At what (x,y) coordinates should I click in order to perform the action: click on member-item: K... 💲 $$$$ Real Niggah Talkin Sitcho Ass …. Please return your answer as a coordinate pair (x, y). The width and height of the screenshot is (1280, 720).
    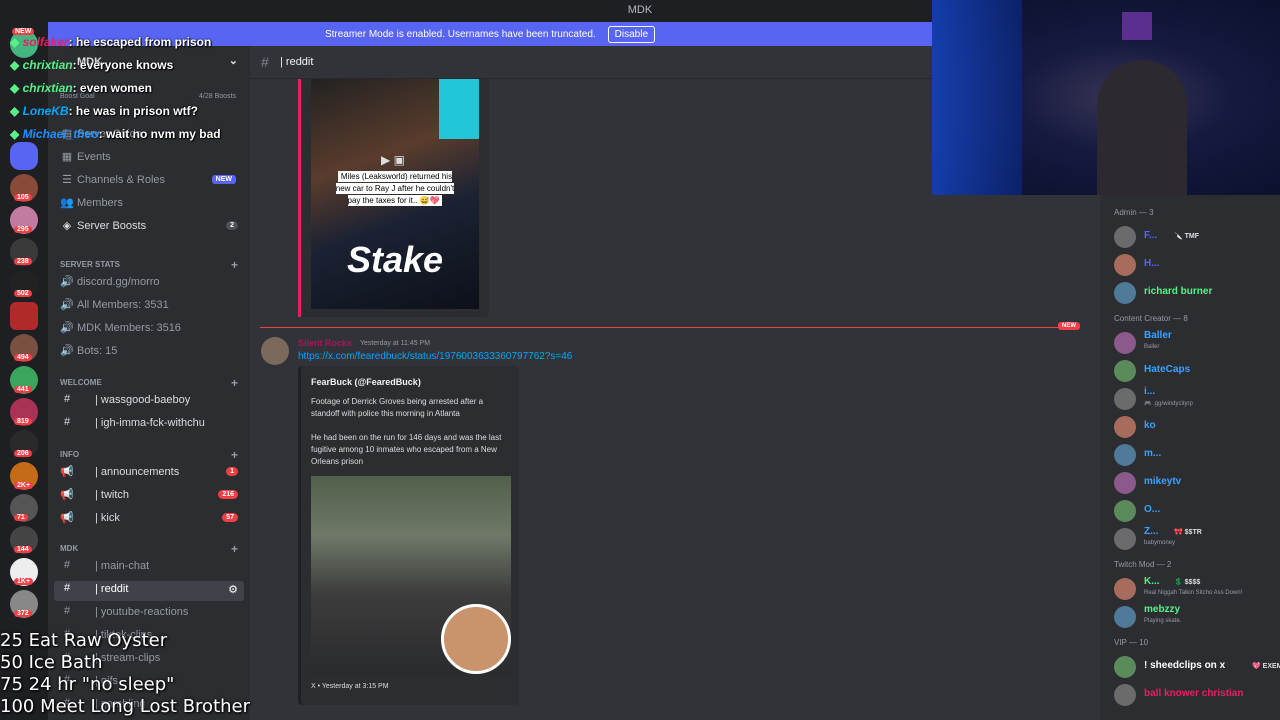
    Looking at the image, I should click on (1197, 588).